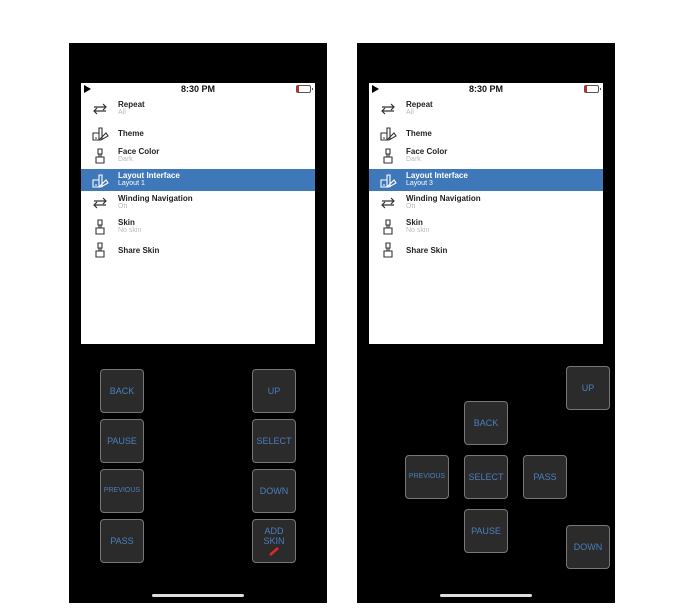 The image size is (675, 616). I want to click on add-skin-button: ADD SKIN, so click(274, 541).